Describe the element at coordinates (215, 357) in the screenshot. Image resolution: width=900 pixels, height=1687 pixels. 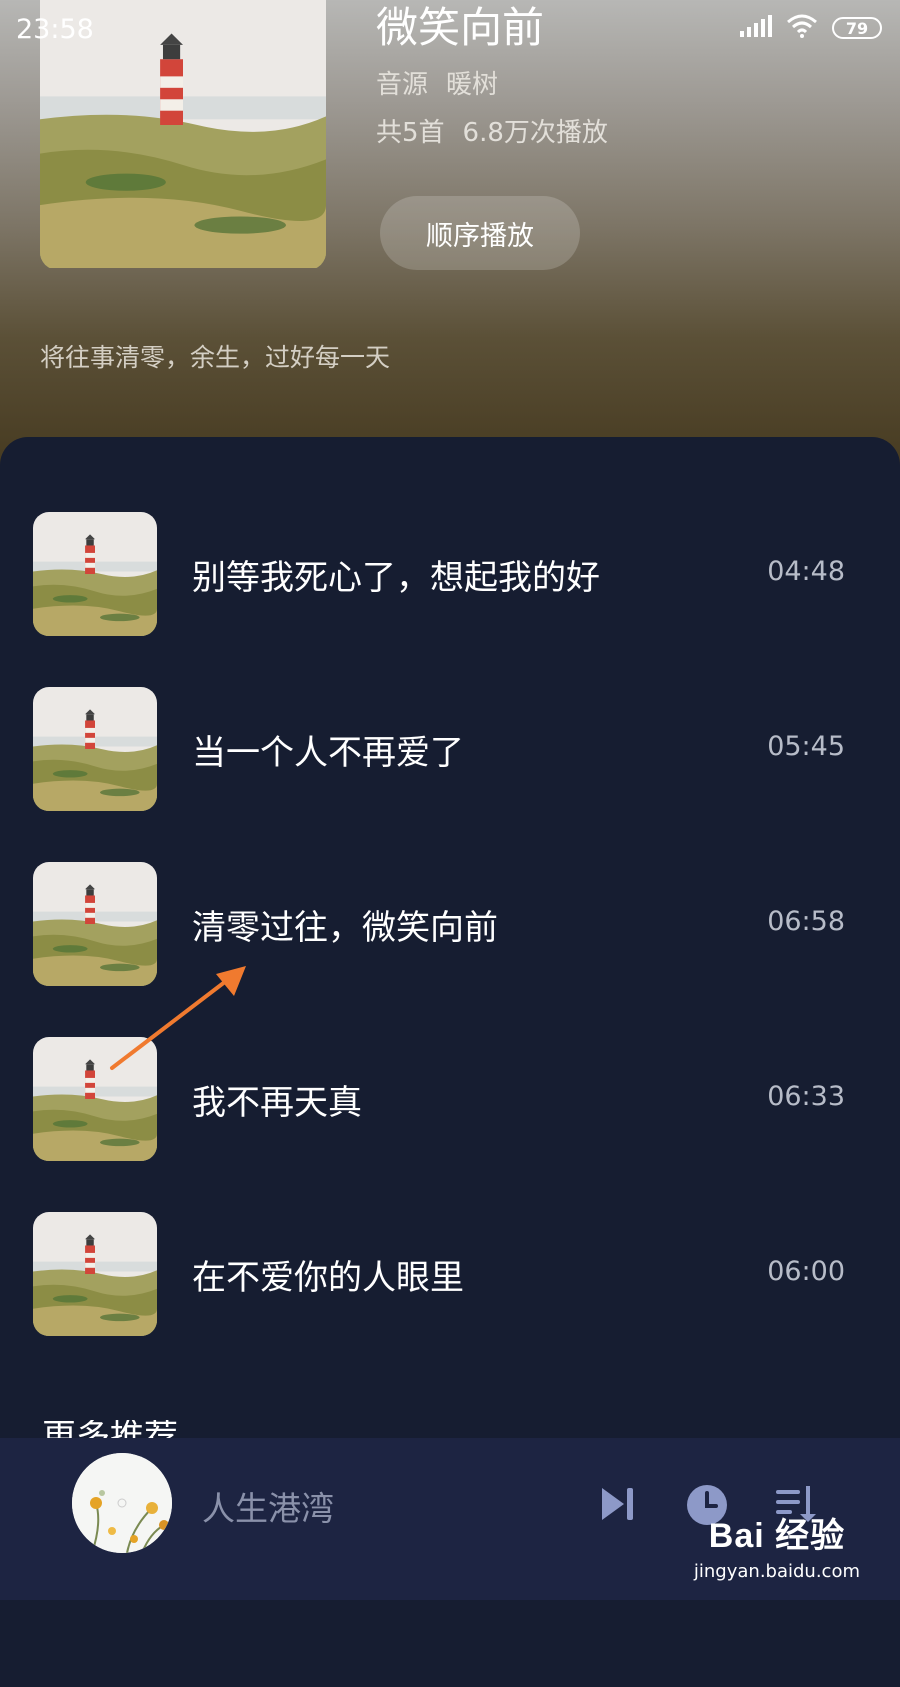
I see `album-description: 将往事清零，余生，过好每一天` at that location.